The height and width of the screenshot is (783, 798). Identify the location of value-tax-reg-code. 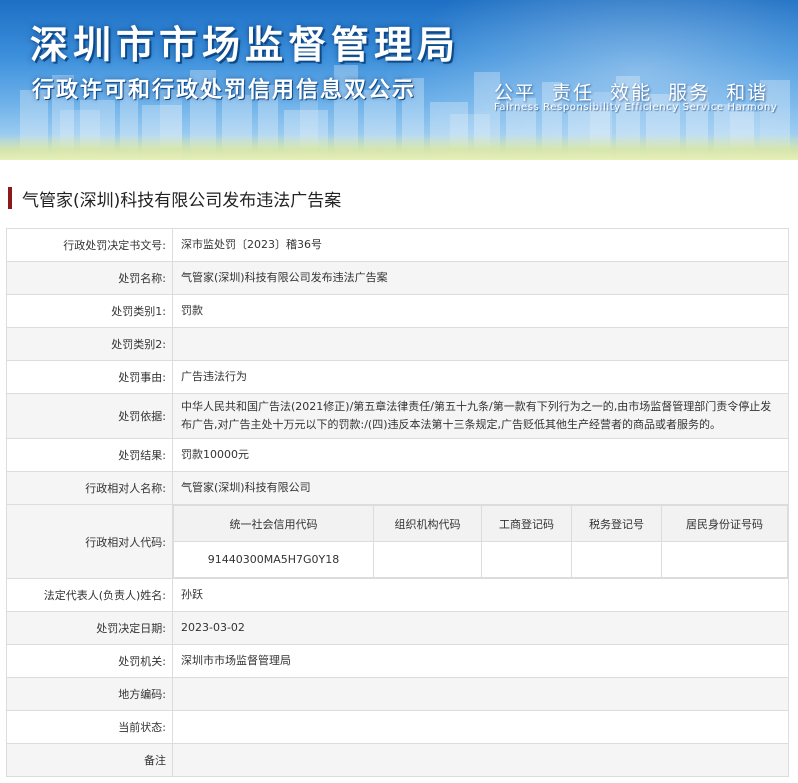
(616, 559).